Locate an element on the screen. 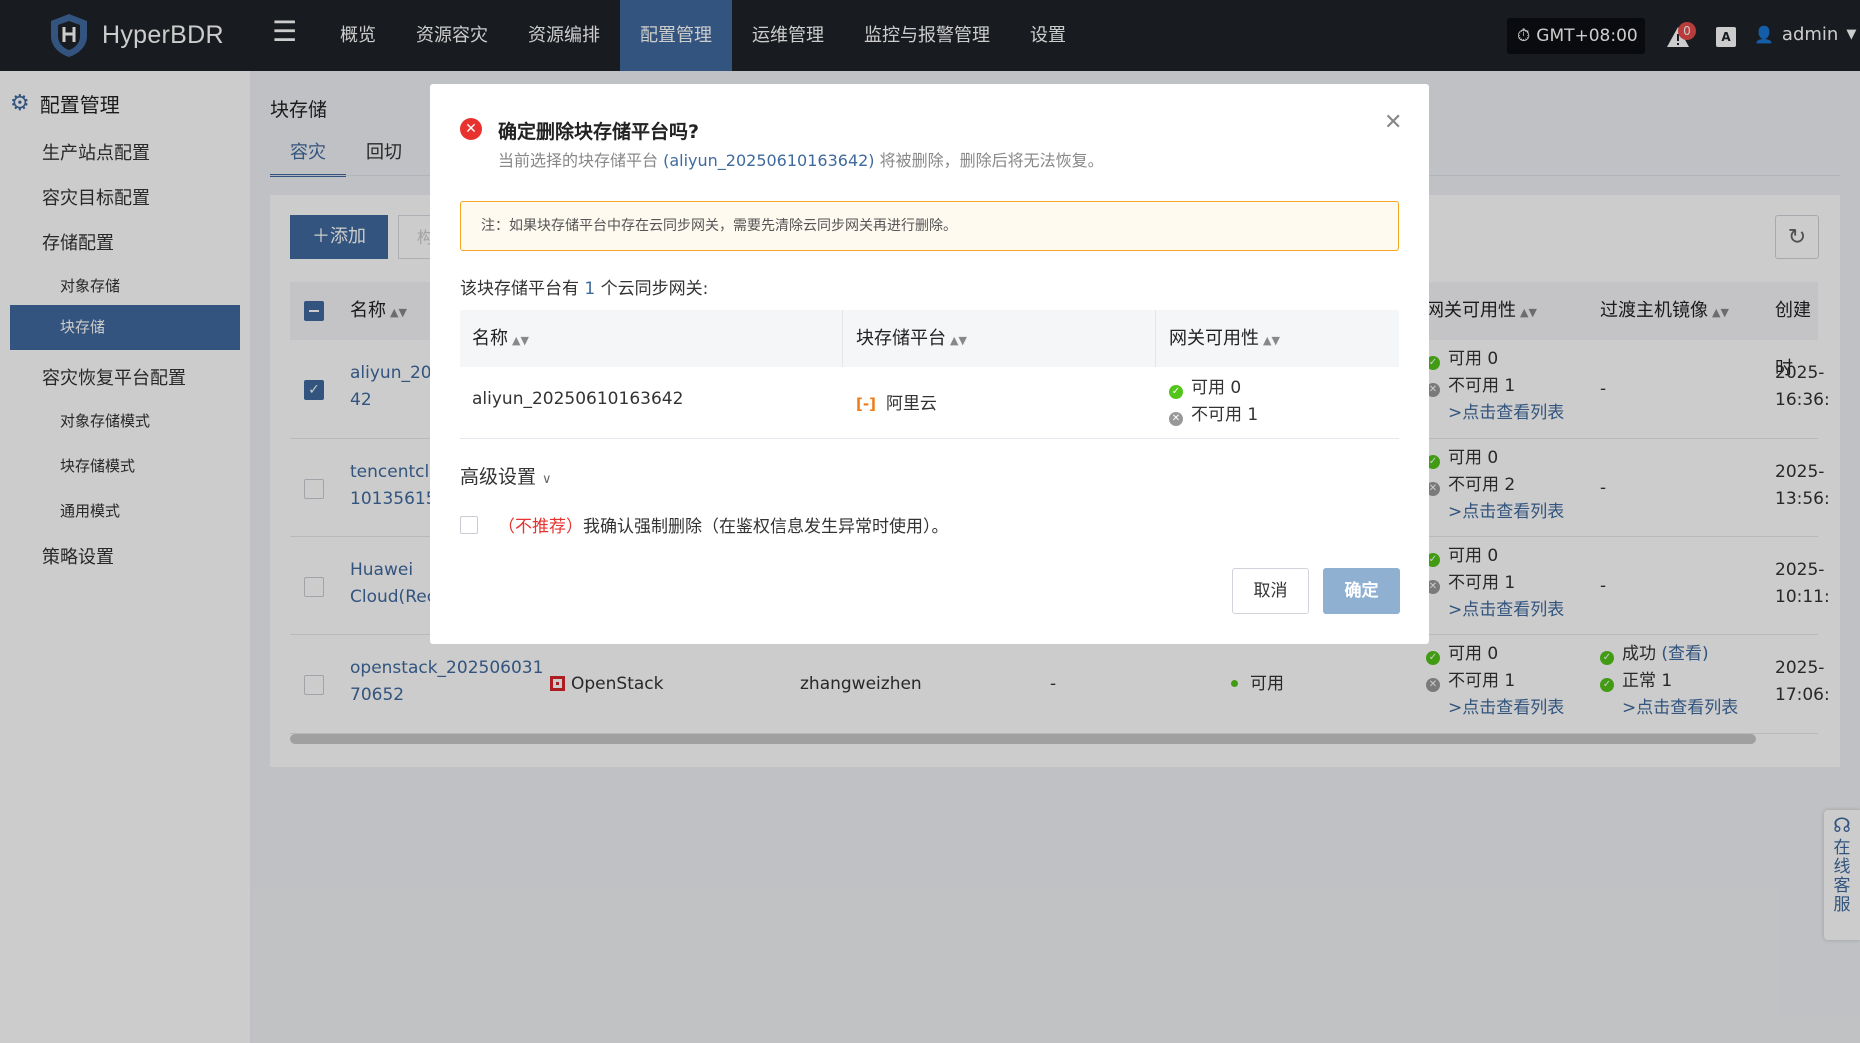 The image size is (1860, 1043). error-circle-icon: ✕ is located at coordinates (471, 129).